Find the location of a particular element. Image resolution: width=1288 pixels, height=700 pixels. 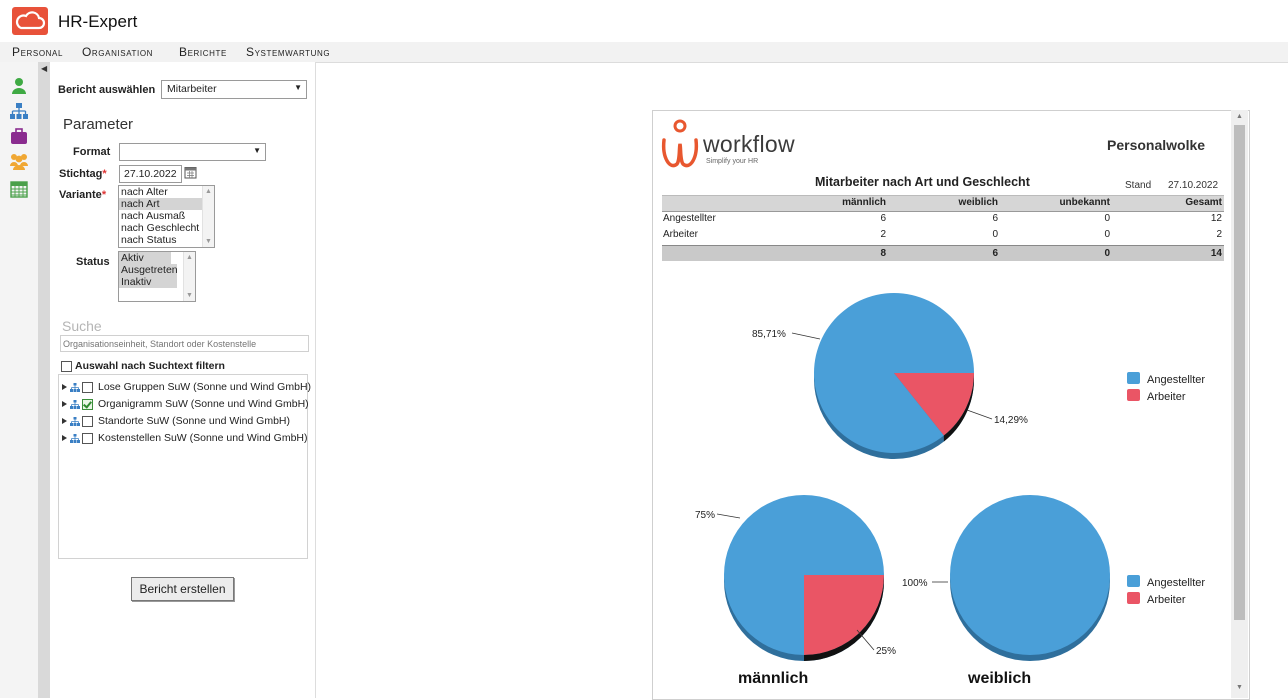

search-input is located at coordinates (184, 343).